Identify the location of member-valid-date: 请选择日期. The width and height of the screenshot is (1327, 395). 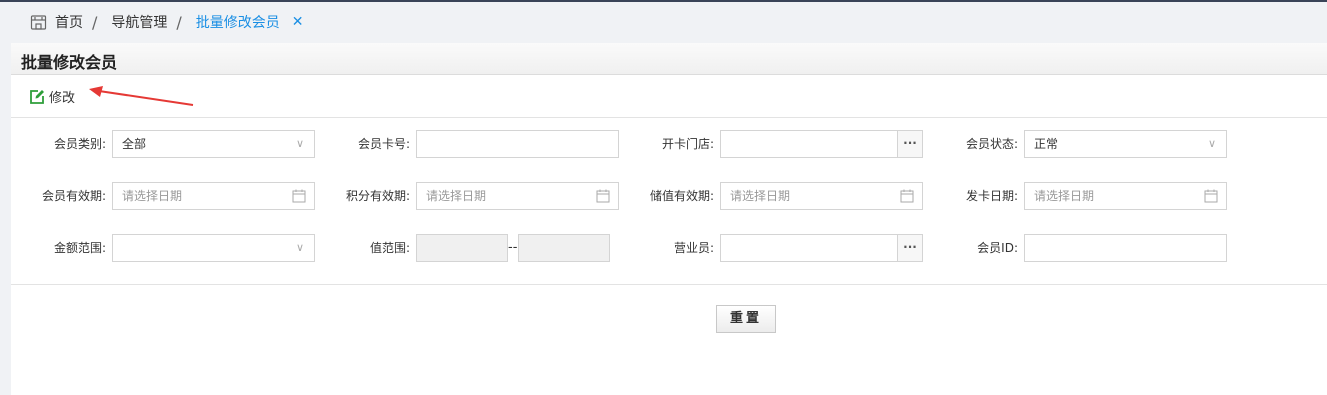
(213, 196).